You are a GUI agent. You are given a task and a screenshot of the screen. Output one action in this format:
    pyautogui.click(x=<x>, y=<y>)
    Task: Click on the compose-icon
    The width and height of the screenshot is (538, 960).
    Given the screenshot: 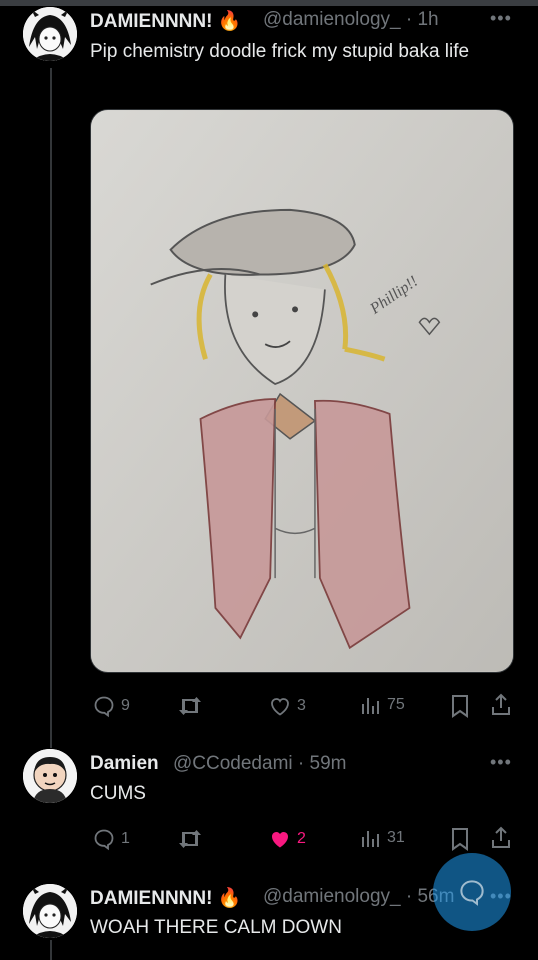 What is the action you would take?
    pyautogui.click(x=472, y=893)
    